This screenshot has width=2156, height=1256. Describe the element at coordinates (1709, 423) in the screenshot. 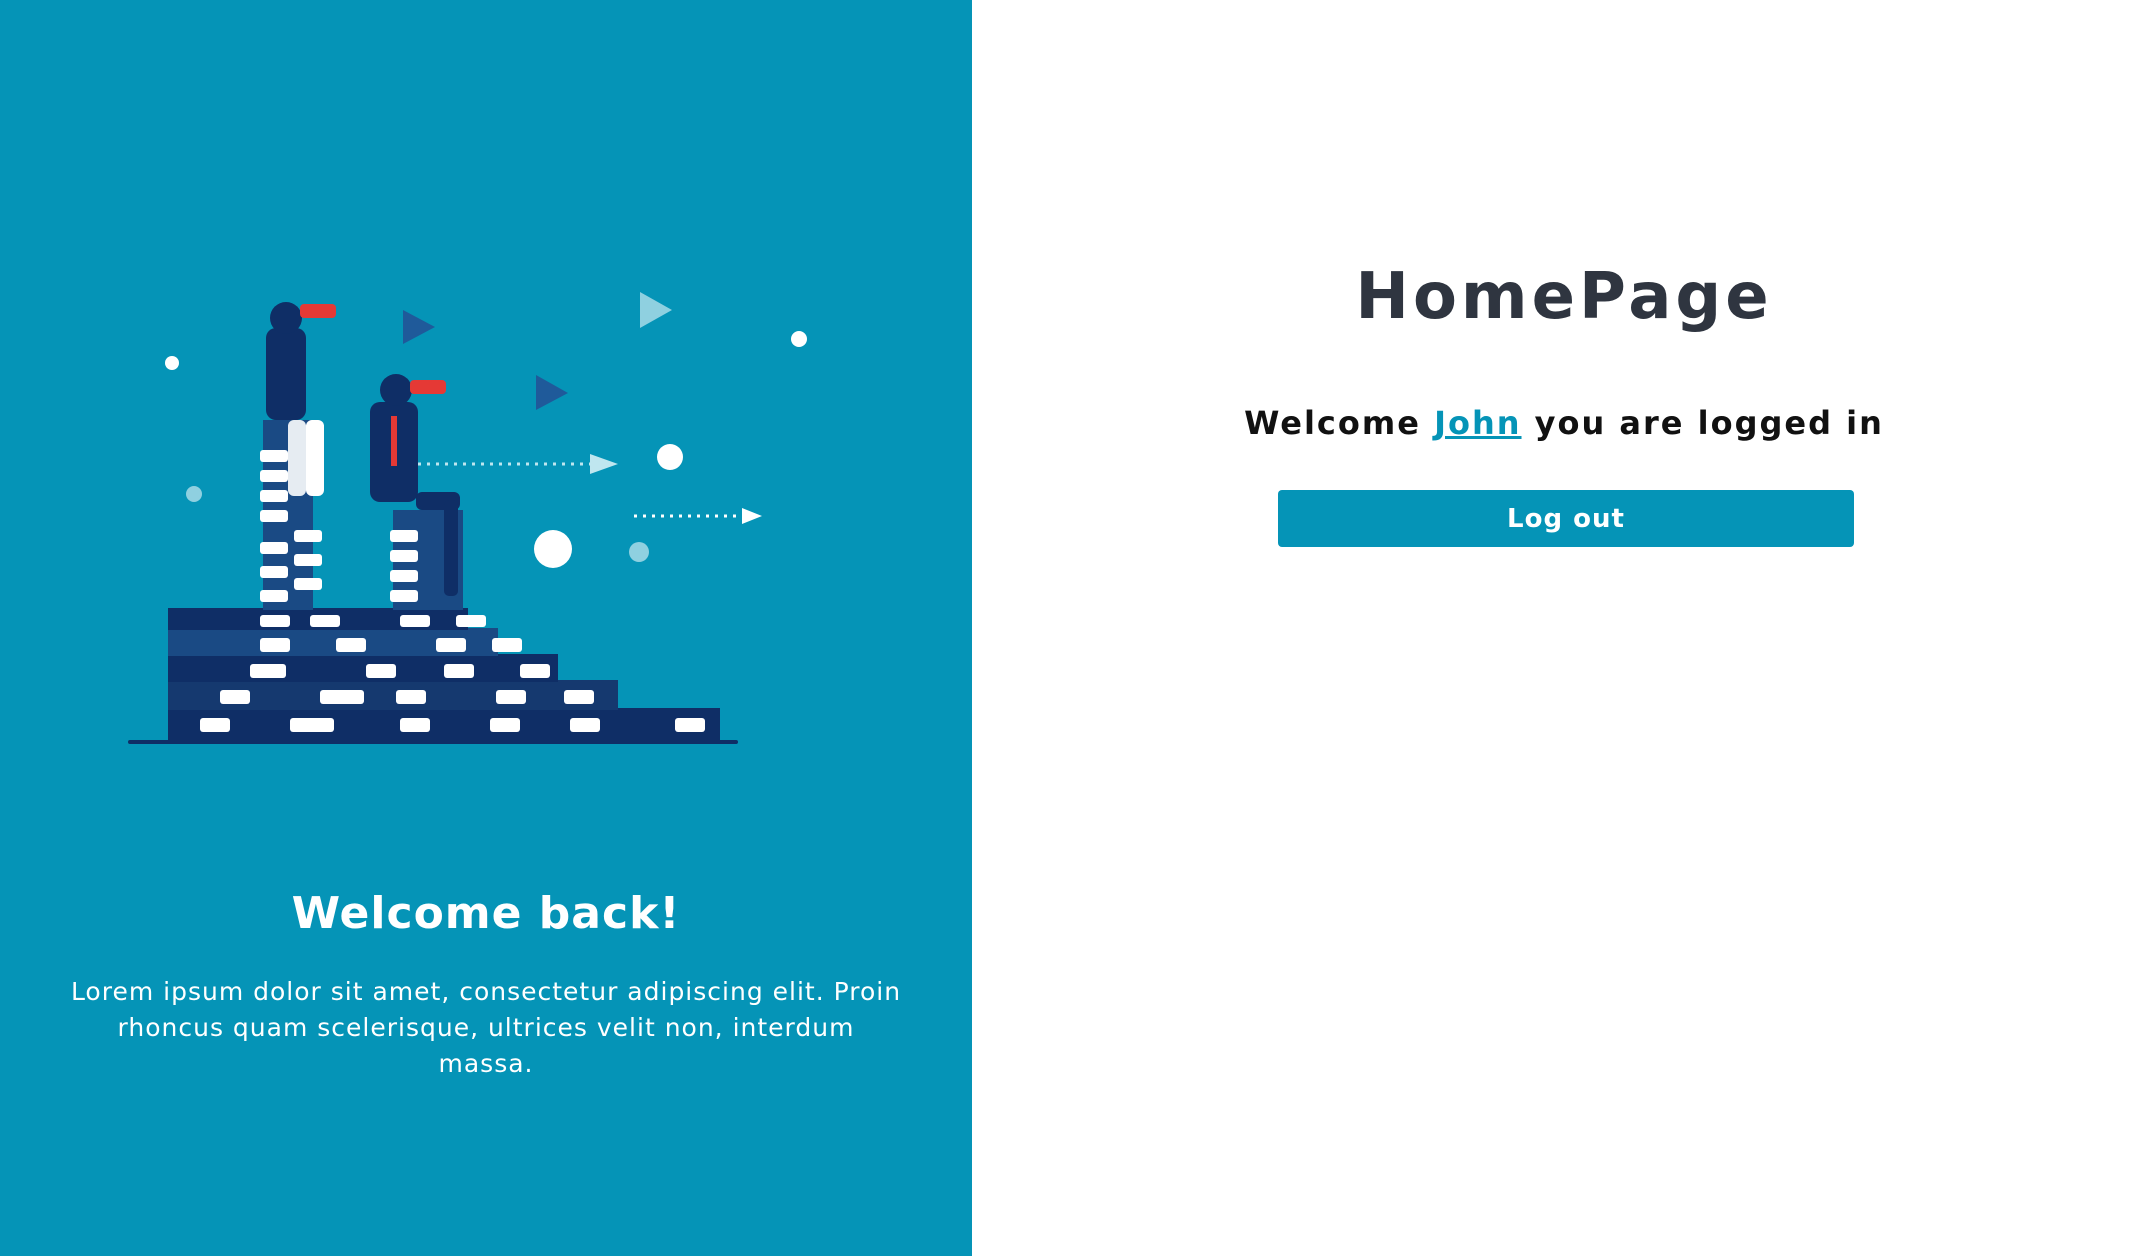

I see `welcome-suffix: you are logged in` at that location.